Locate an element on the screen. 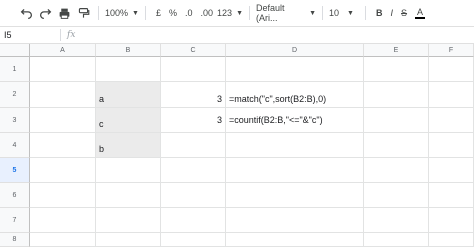  cell-b6 is located at coordinates (128, 195).